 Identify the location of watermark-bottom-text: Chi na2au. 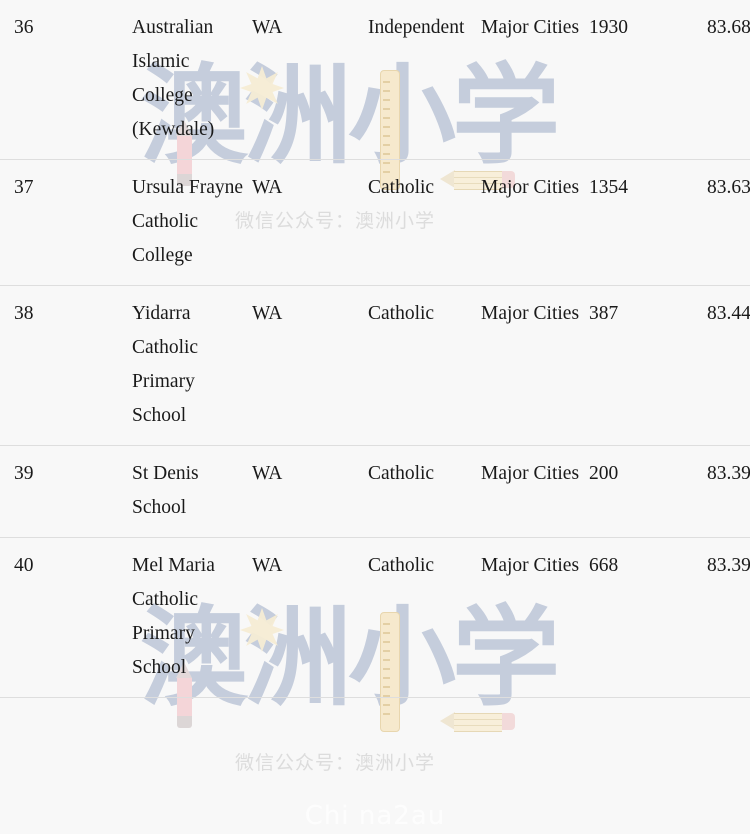
(375, 816).